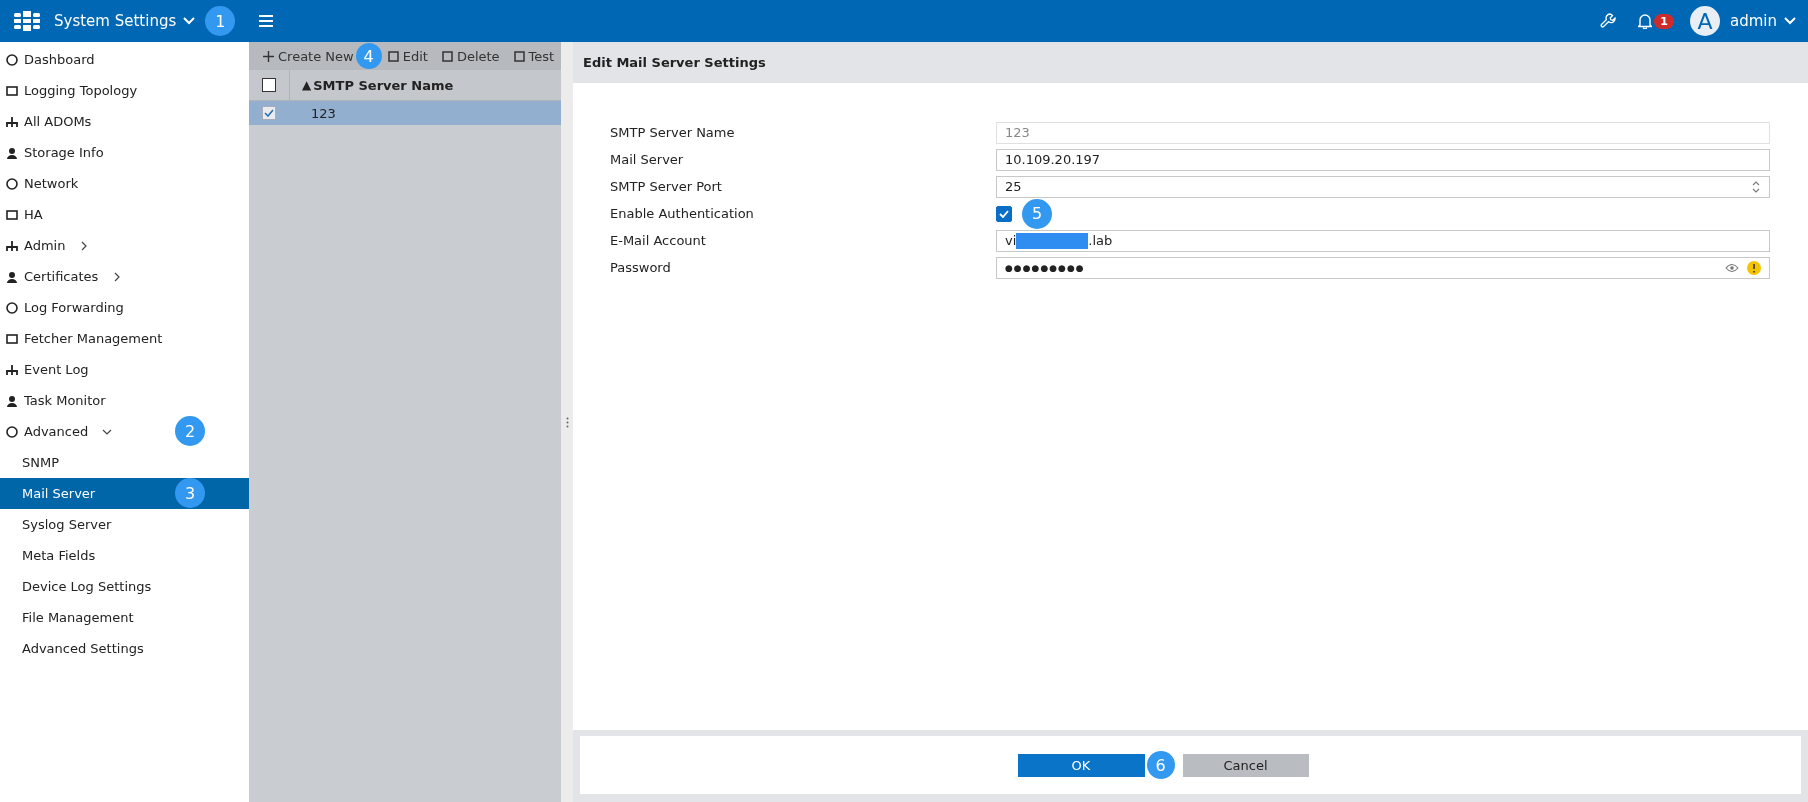 The image size is (1808, 802). Describe the element at coordinates (124, 524) in the screenshot. I see `sidebar-subitem: Syslog Server` at that location.